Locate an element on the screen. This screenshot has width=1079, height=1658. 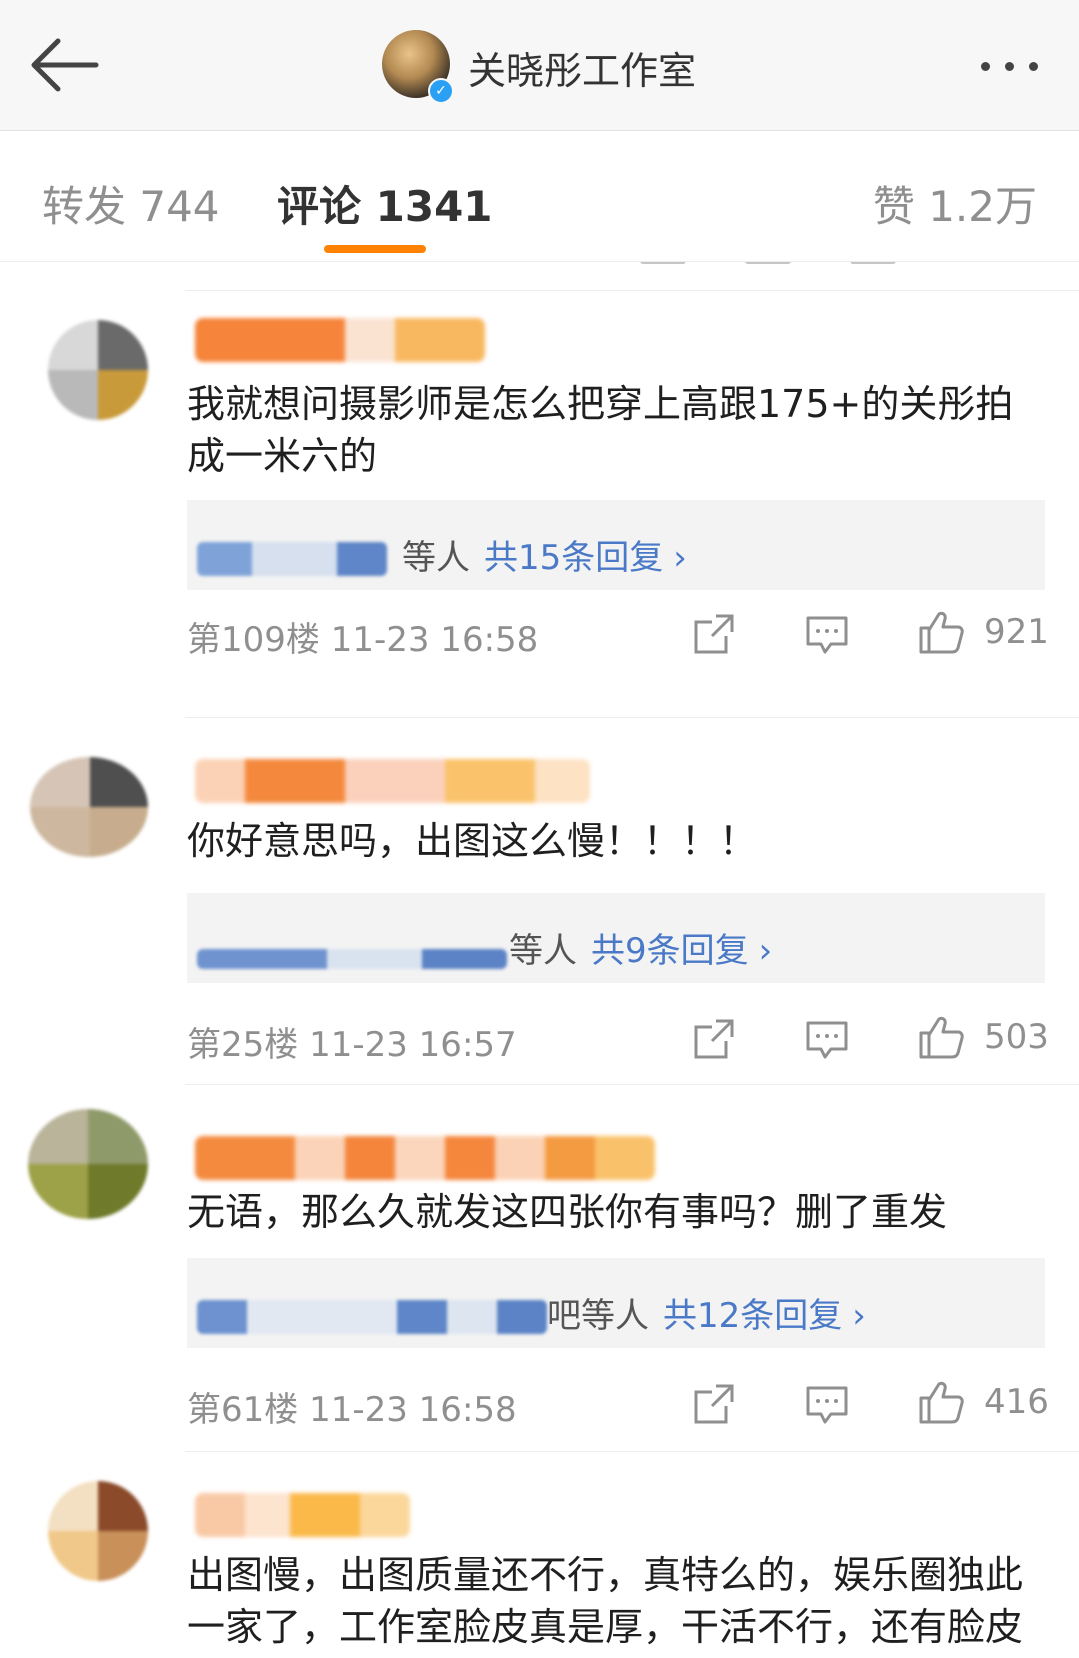
reply-summary: 吧等人 共12条回复 › is located at coordinates (706, 1312).